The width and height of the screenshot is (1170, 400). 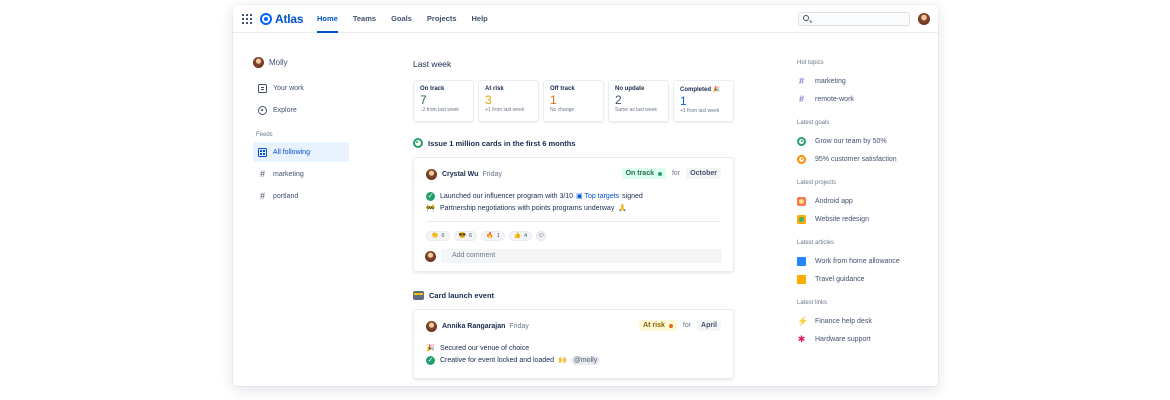 I want to click on reaction-cool: 😎 6, so click(x=465, y=236).